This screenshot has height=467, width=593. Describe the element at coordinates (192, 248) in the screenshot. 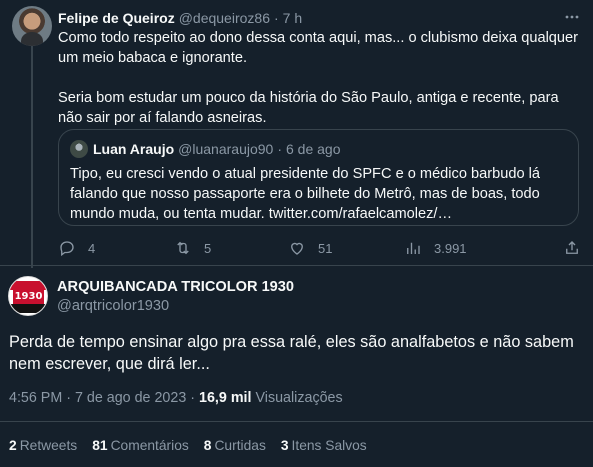

I see `retweet-button: 5` at that location.